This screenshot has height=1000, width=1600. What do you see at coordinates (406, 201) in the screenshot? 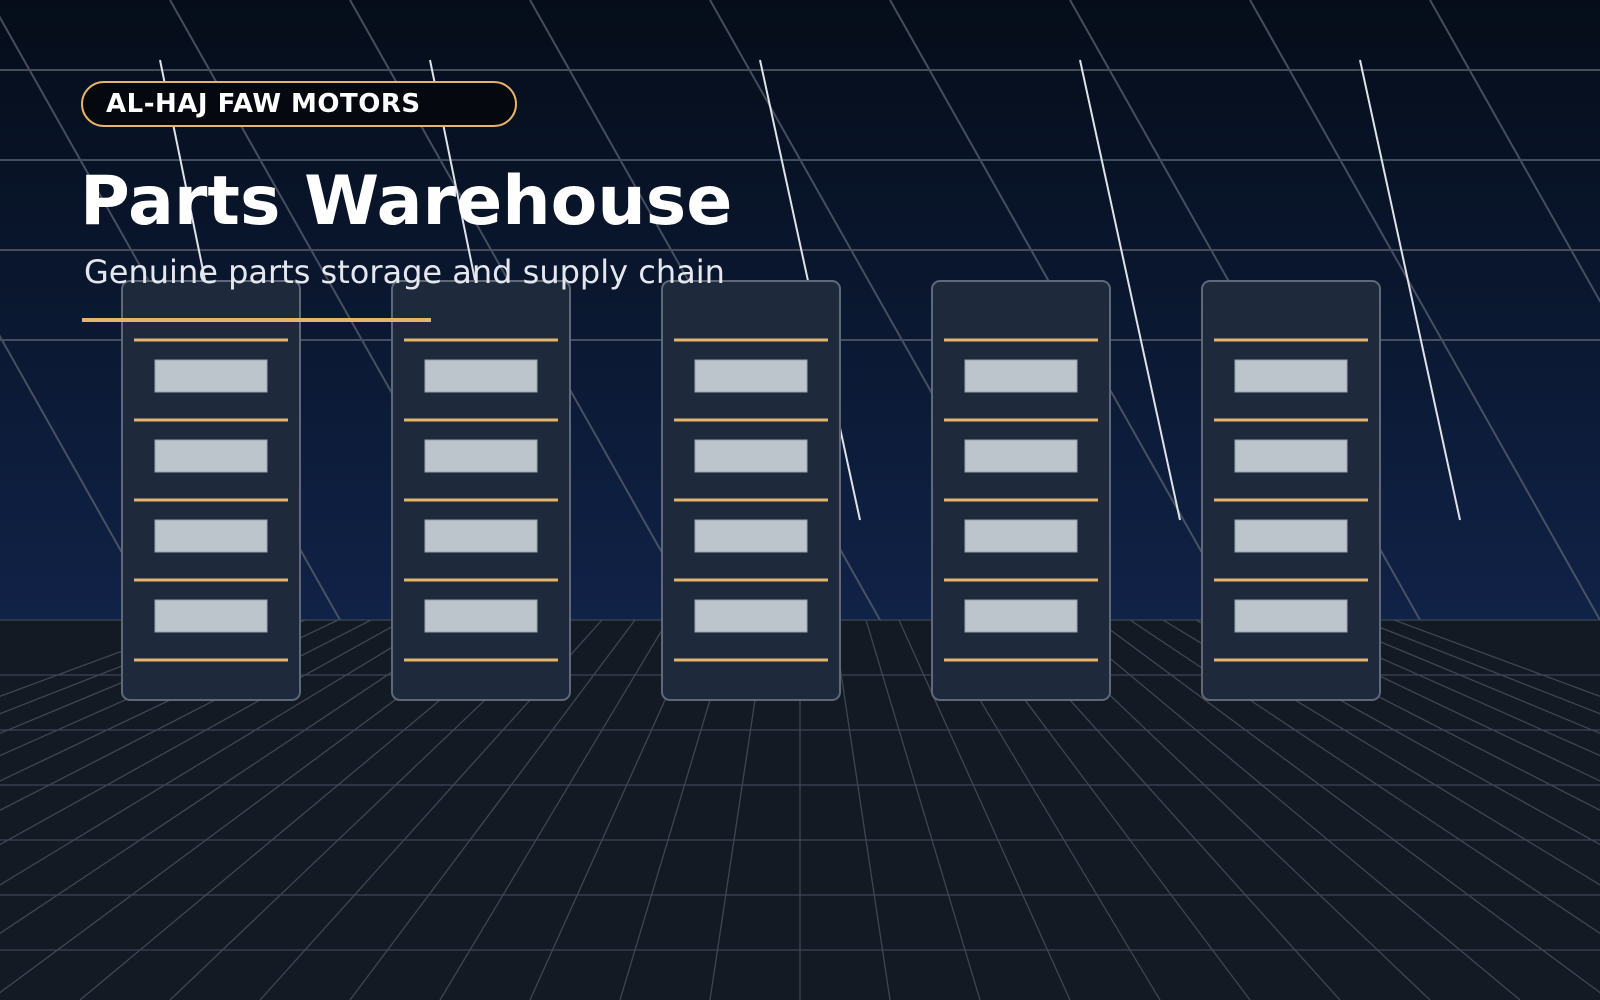
I see `page-title: Parts Warehouse` at bounding box center [406, 201].